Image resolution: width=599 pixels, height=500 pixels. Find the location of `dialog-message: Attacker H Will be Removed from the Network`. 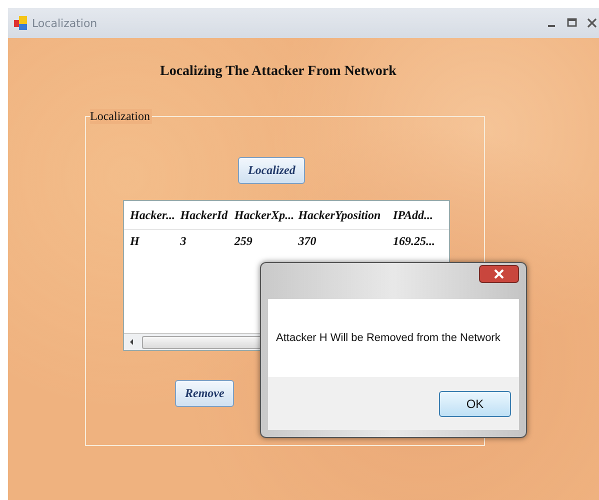

dialog-message: Attacker H Will be Removed from the Network is located at coordinates (388, 338).